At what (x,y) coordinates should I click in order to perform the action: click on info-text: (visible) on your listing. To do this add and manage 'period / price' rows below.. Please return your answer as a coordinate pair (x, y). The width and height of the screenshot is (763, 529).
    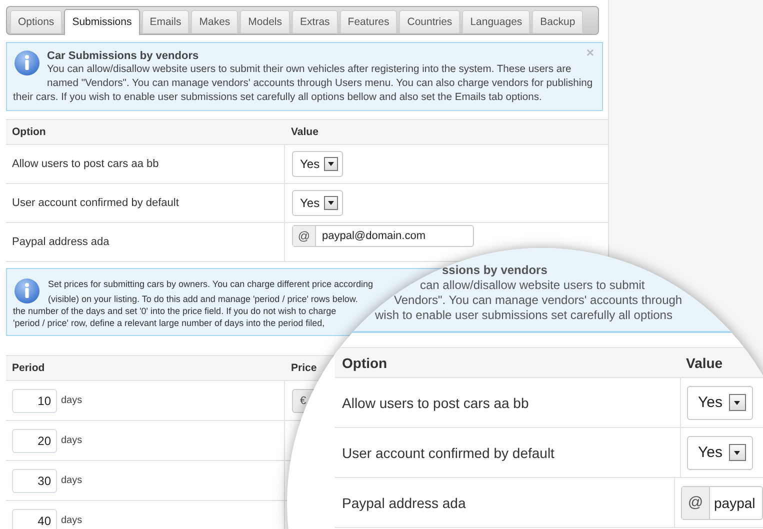
    Looking at the image, I should click on (203, 299).